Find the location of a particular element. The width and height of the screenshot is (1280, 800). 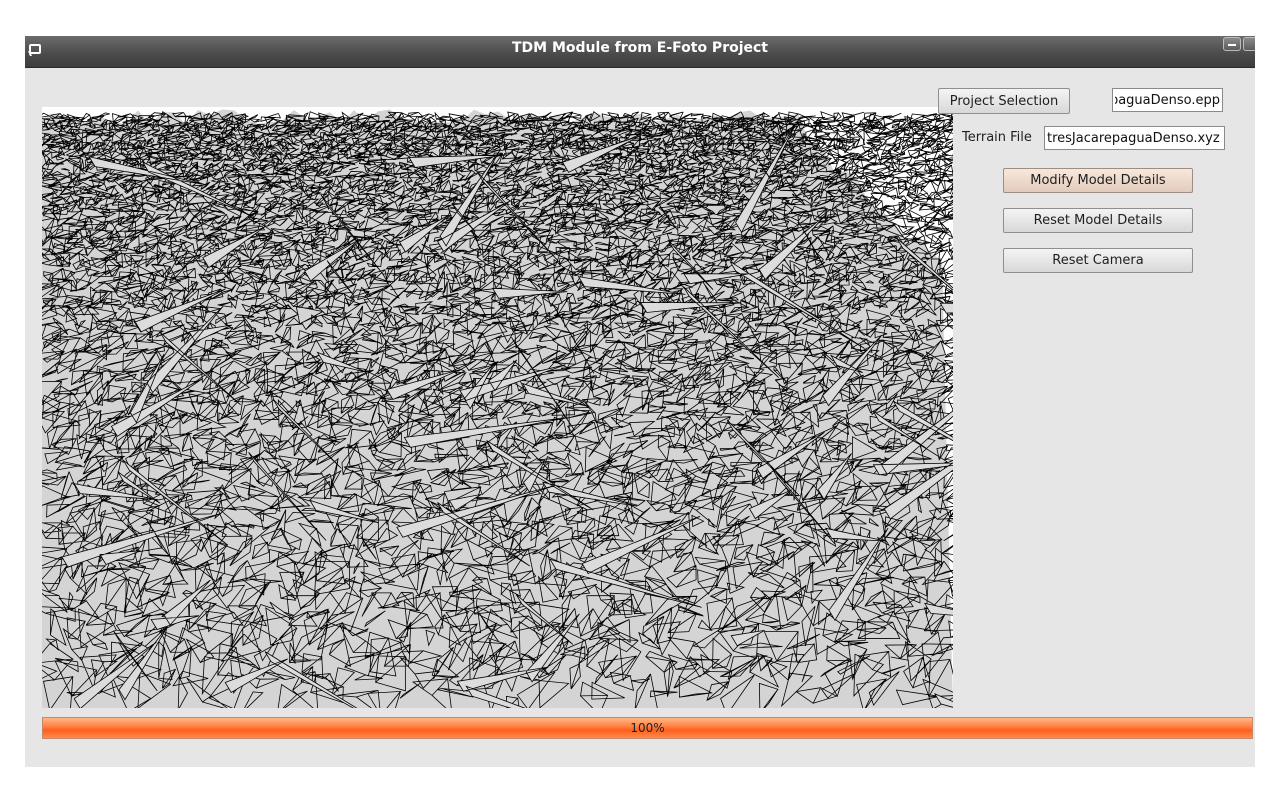

project-selection-button: Project Selection is located at coordinates (1004, 101).